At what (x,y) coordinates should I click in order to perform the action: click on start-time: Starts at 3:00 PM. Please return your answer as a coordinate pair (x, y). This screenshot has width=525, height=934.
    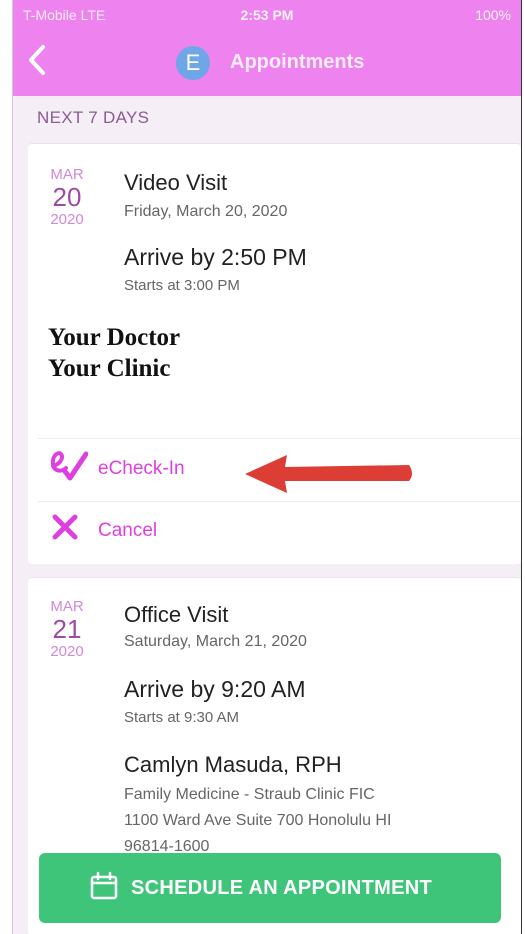
    Looking at the image, I should click on (182, 285).